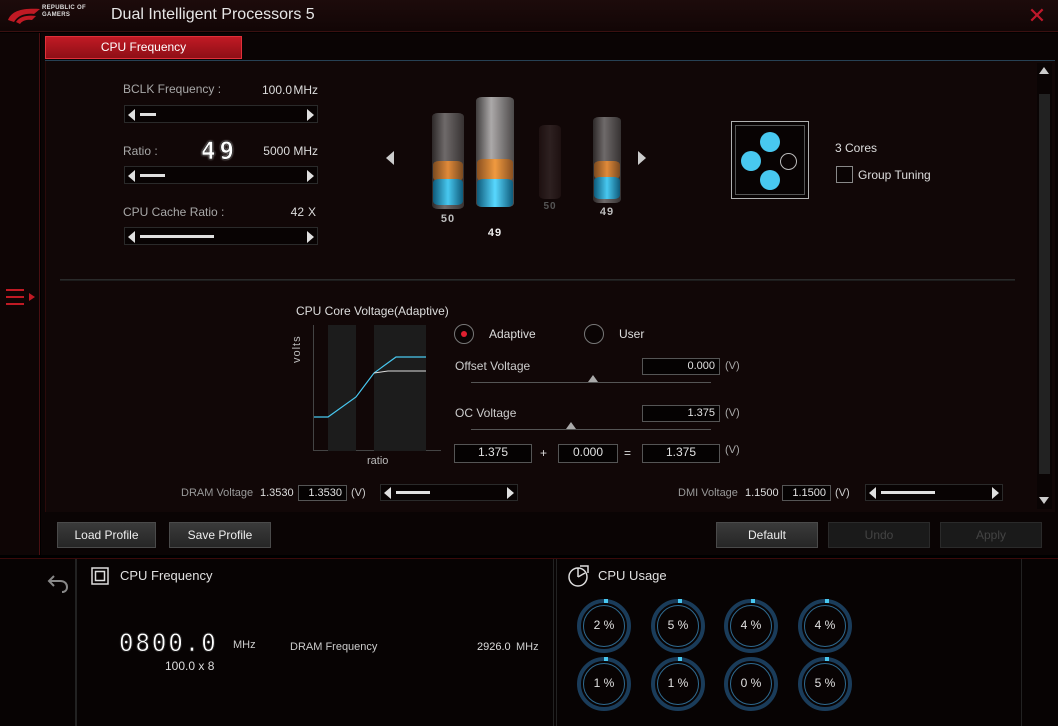 The width and height of the screenshot is (1058, 726). I want to click on voltage-sum-result: 1.375, so click(681, 453).